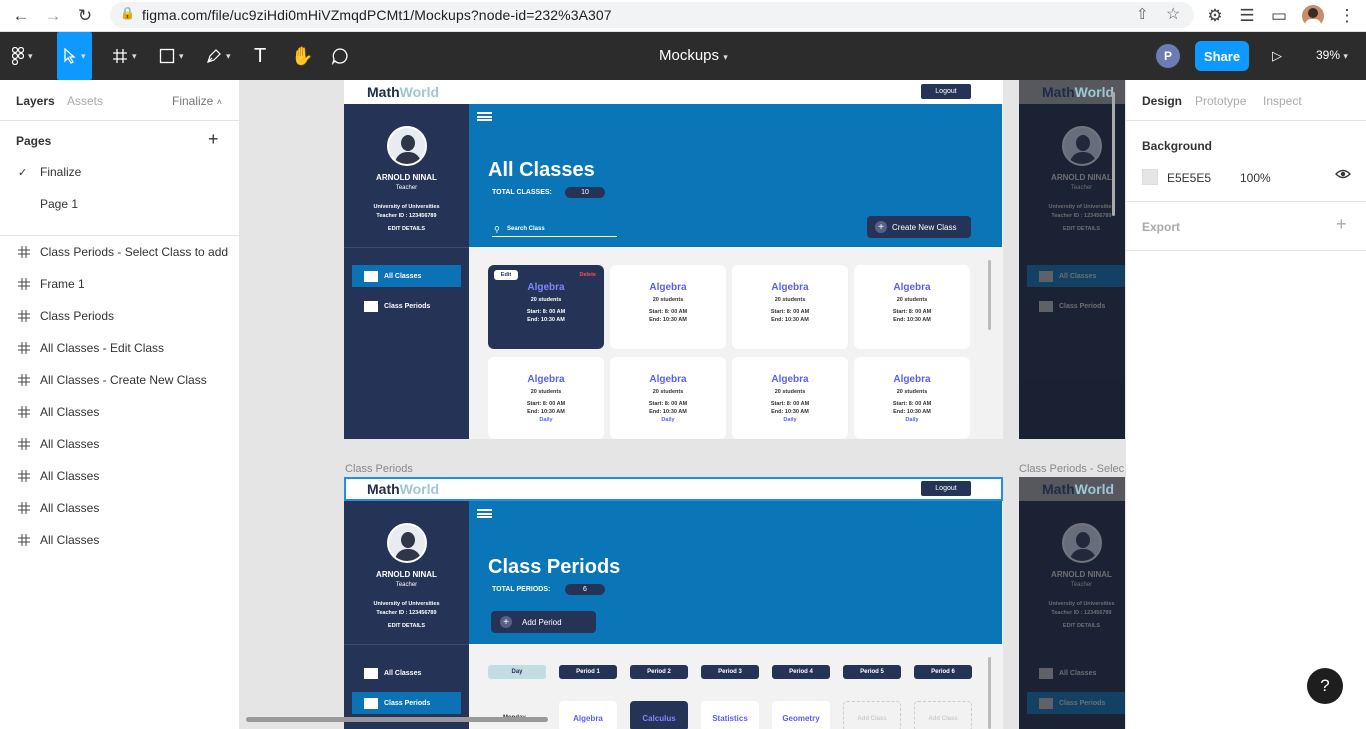 The width and height of the screenshot is (1366, 729). Describe the element at coordinates (1150, 177) in the screenshot. I see `background-swatch` at that location.